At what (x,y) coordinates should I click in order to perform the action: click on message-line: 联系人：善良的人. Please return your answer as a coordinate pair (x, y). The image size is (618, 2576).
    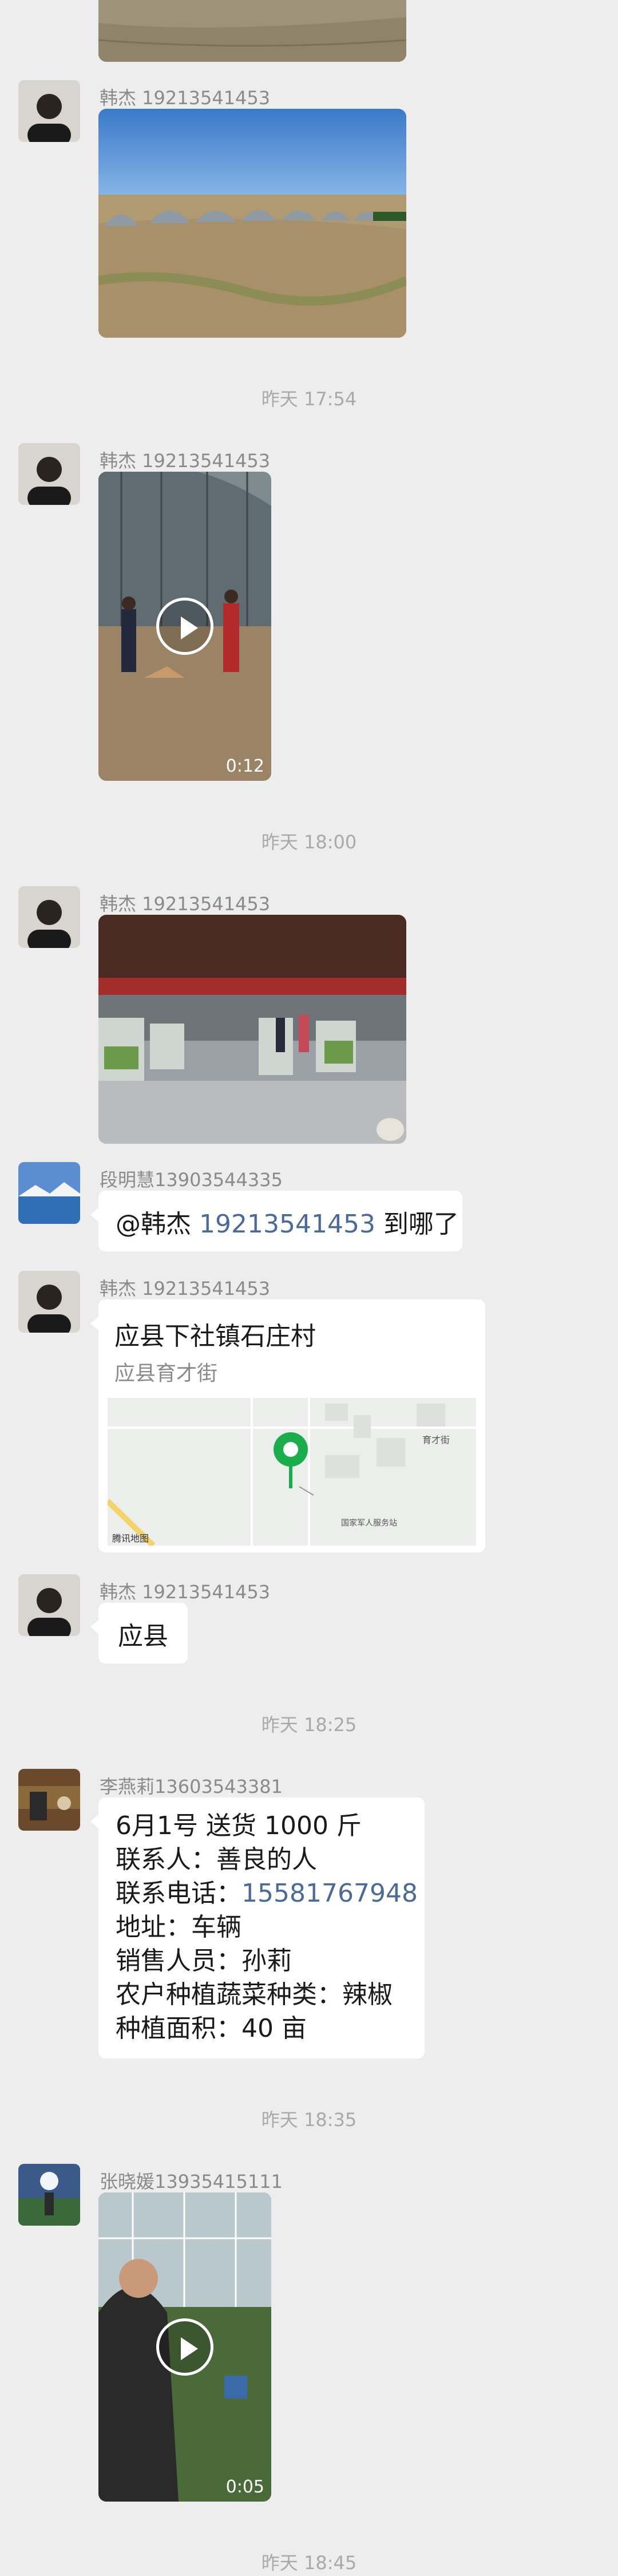
    Looking at the image, I should click on (216, 1859).